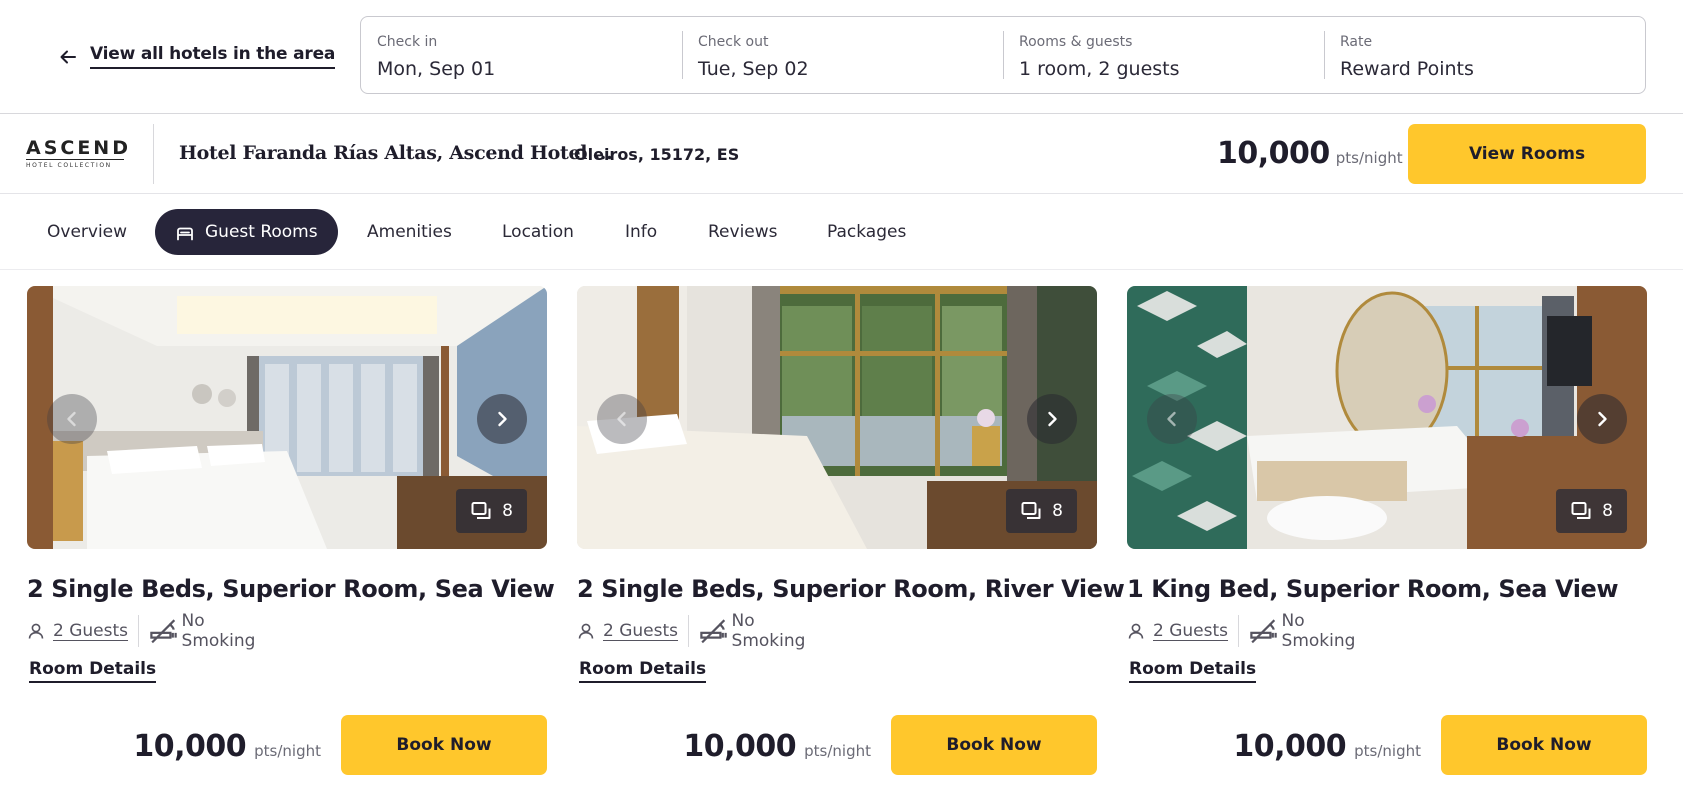 This screenshot has width=1683, height=805. What do you see at coordinates (78, 148) in the screenshot?
I see `brand-logo-main: ASCEND` at bounding box center [78, 148].